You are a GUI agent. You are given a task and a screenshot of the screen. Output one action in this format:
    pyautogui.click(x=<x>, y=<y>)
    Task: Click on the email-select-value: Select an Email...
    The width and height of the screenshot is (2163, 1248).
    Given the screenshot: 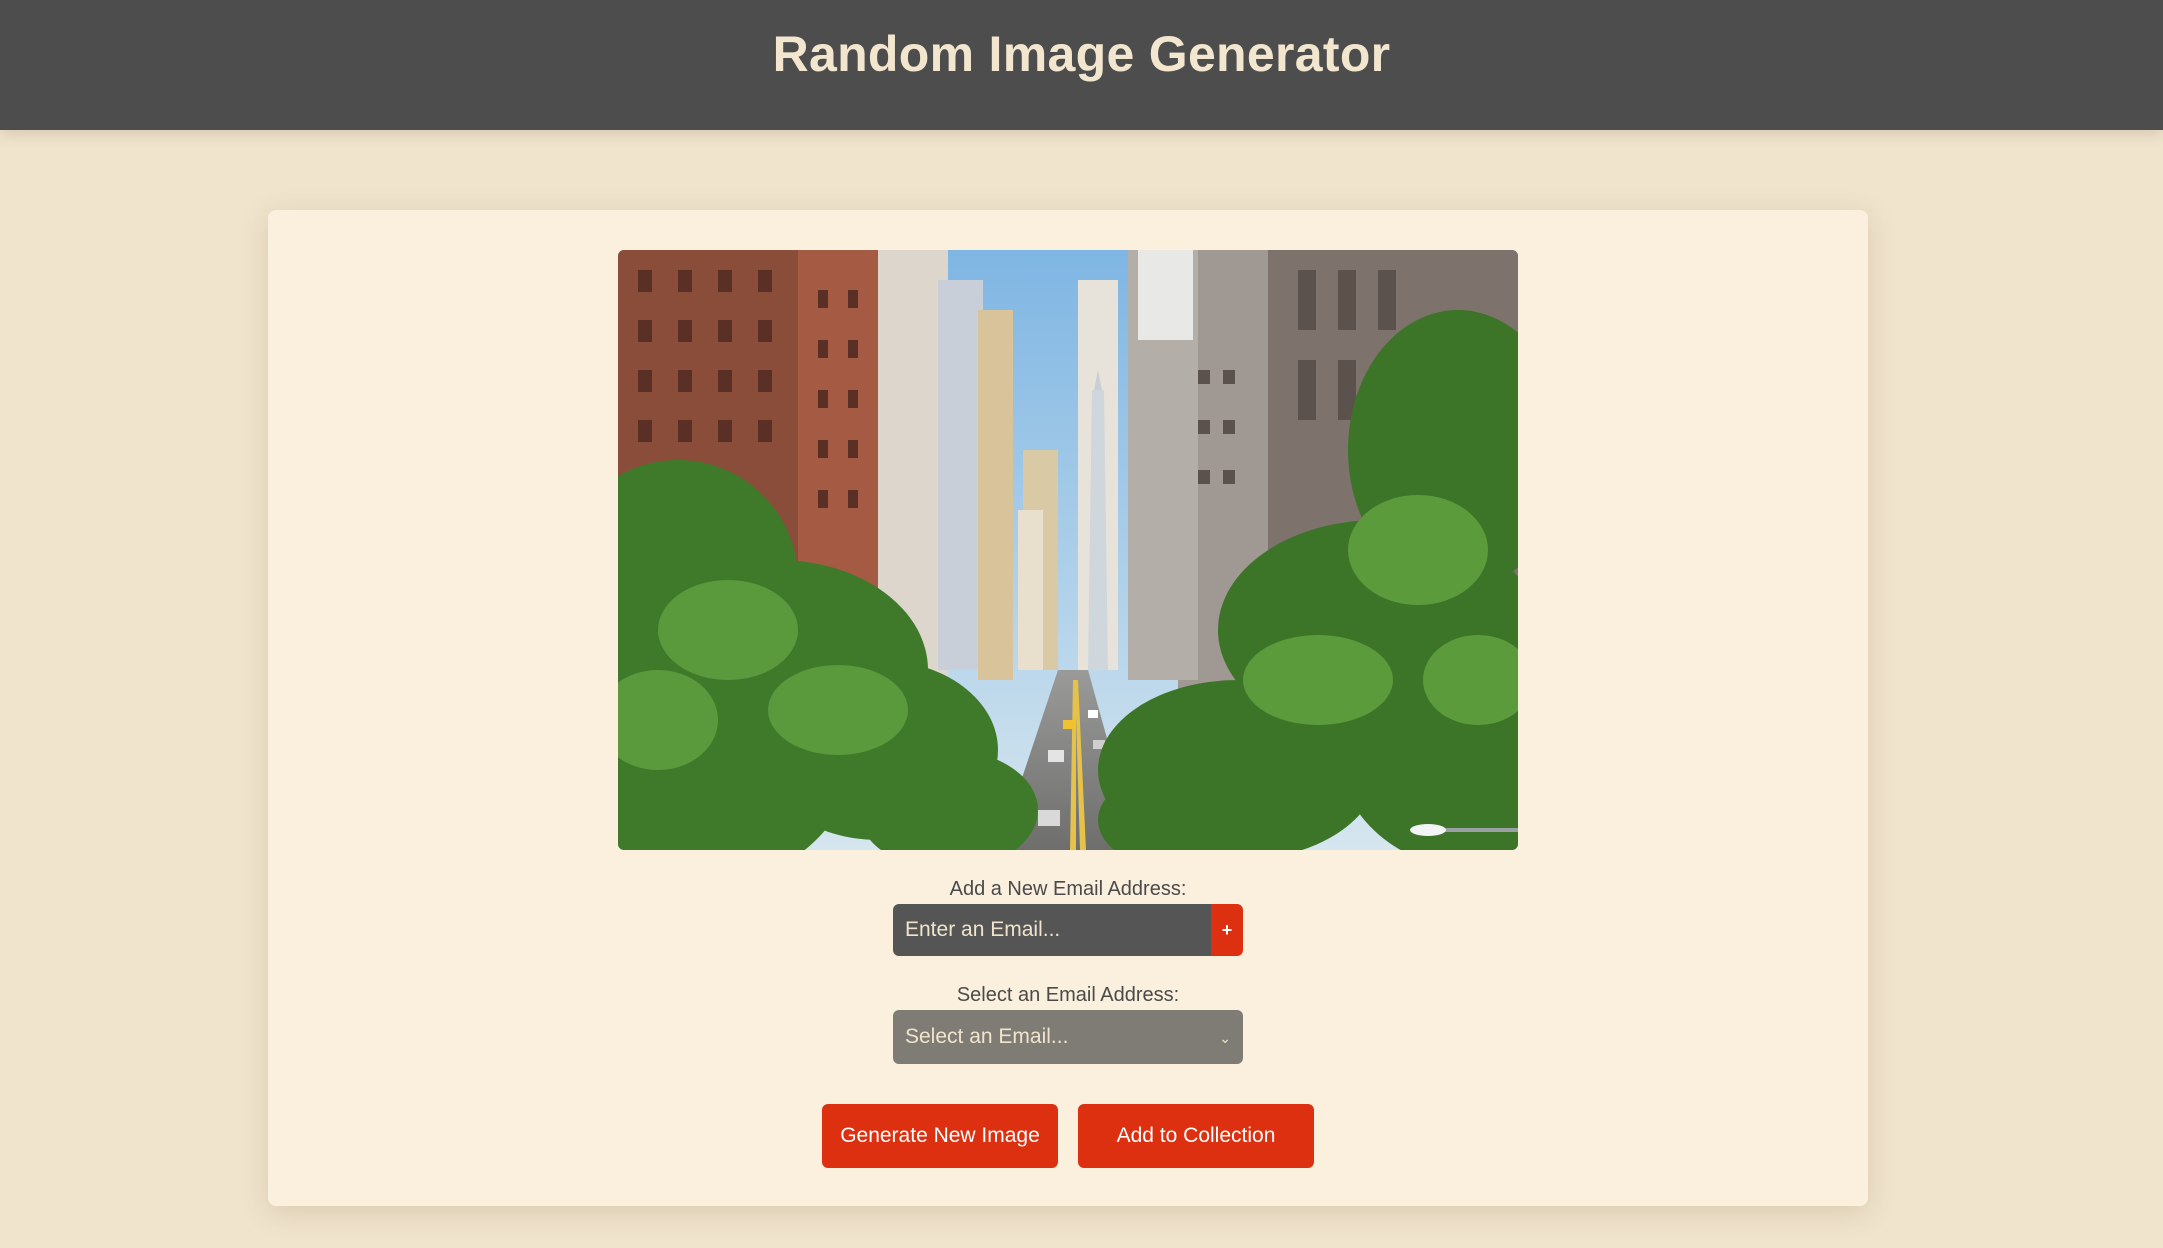 What is the action you would take?
    pyautogui.click(x=987, y=1036)
    